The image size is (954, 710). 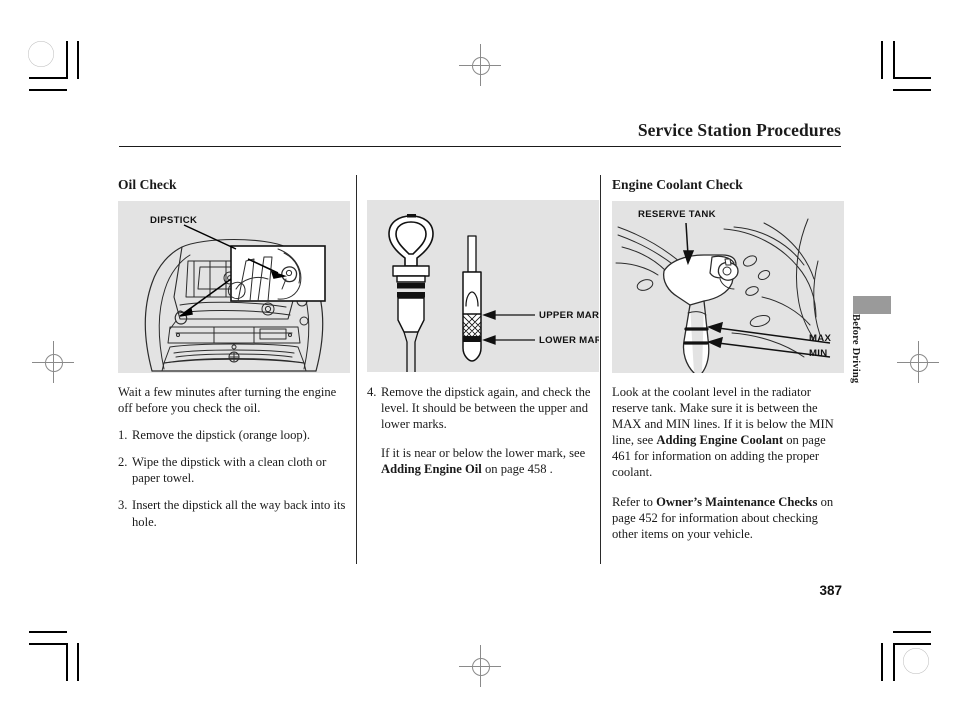 What do you see at coordinates (569, 315) in the screenshot?
I see `upper-mark-callout-label: UPPER MARK` at bounding box center [569, 315].